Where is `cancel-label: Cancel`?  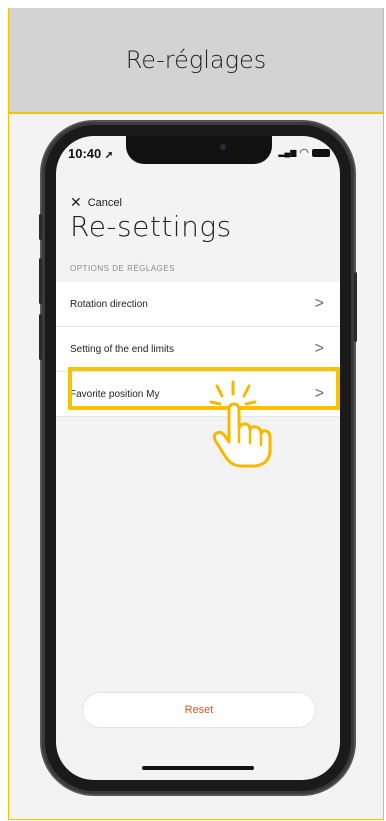
cancel-label: Cancel is located at coordinates (104, 202).